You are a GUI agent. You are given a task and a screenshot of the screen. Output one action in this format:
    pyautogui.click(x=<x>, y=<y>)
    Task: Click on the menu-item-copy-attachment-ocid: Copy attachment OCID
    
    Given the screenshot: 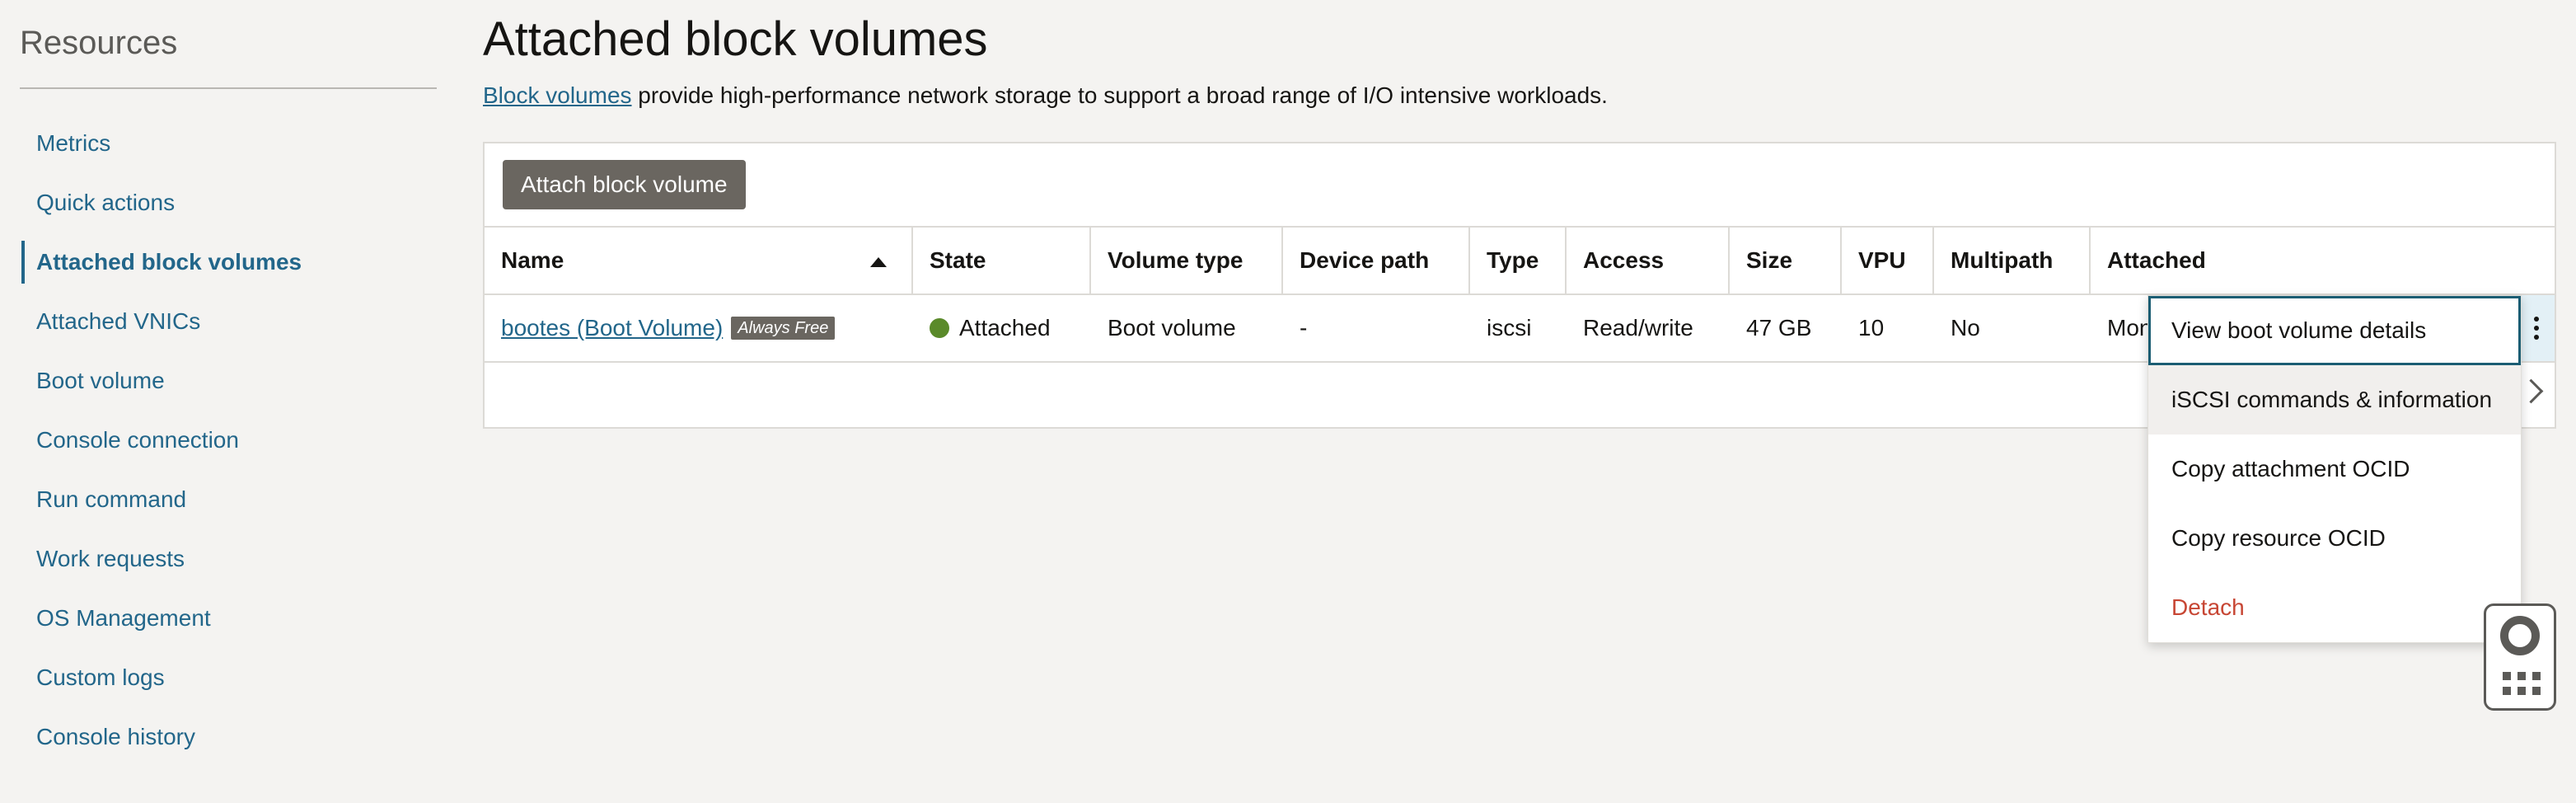 What is the action you would take?
    pyautogui.click(x=2334, y=469)
    